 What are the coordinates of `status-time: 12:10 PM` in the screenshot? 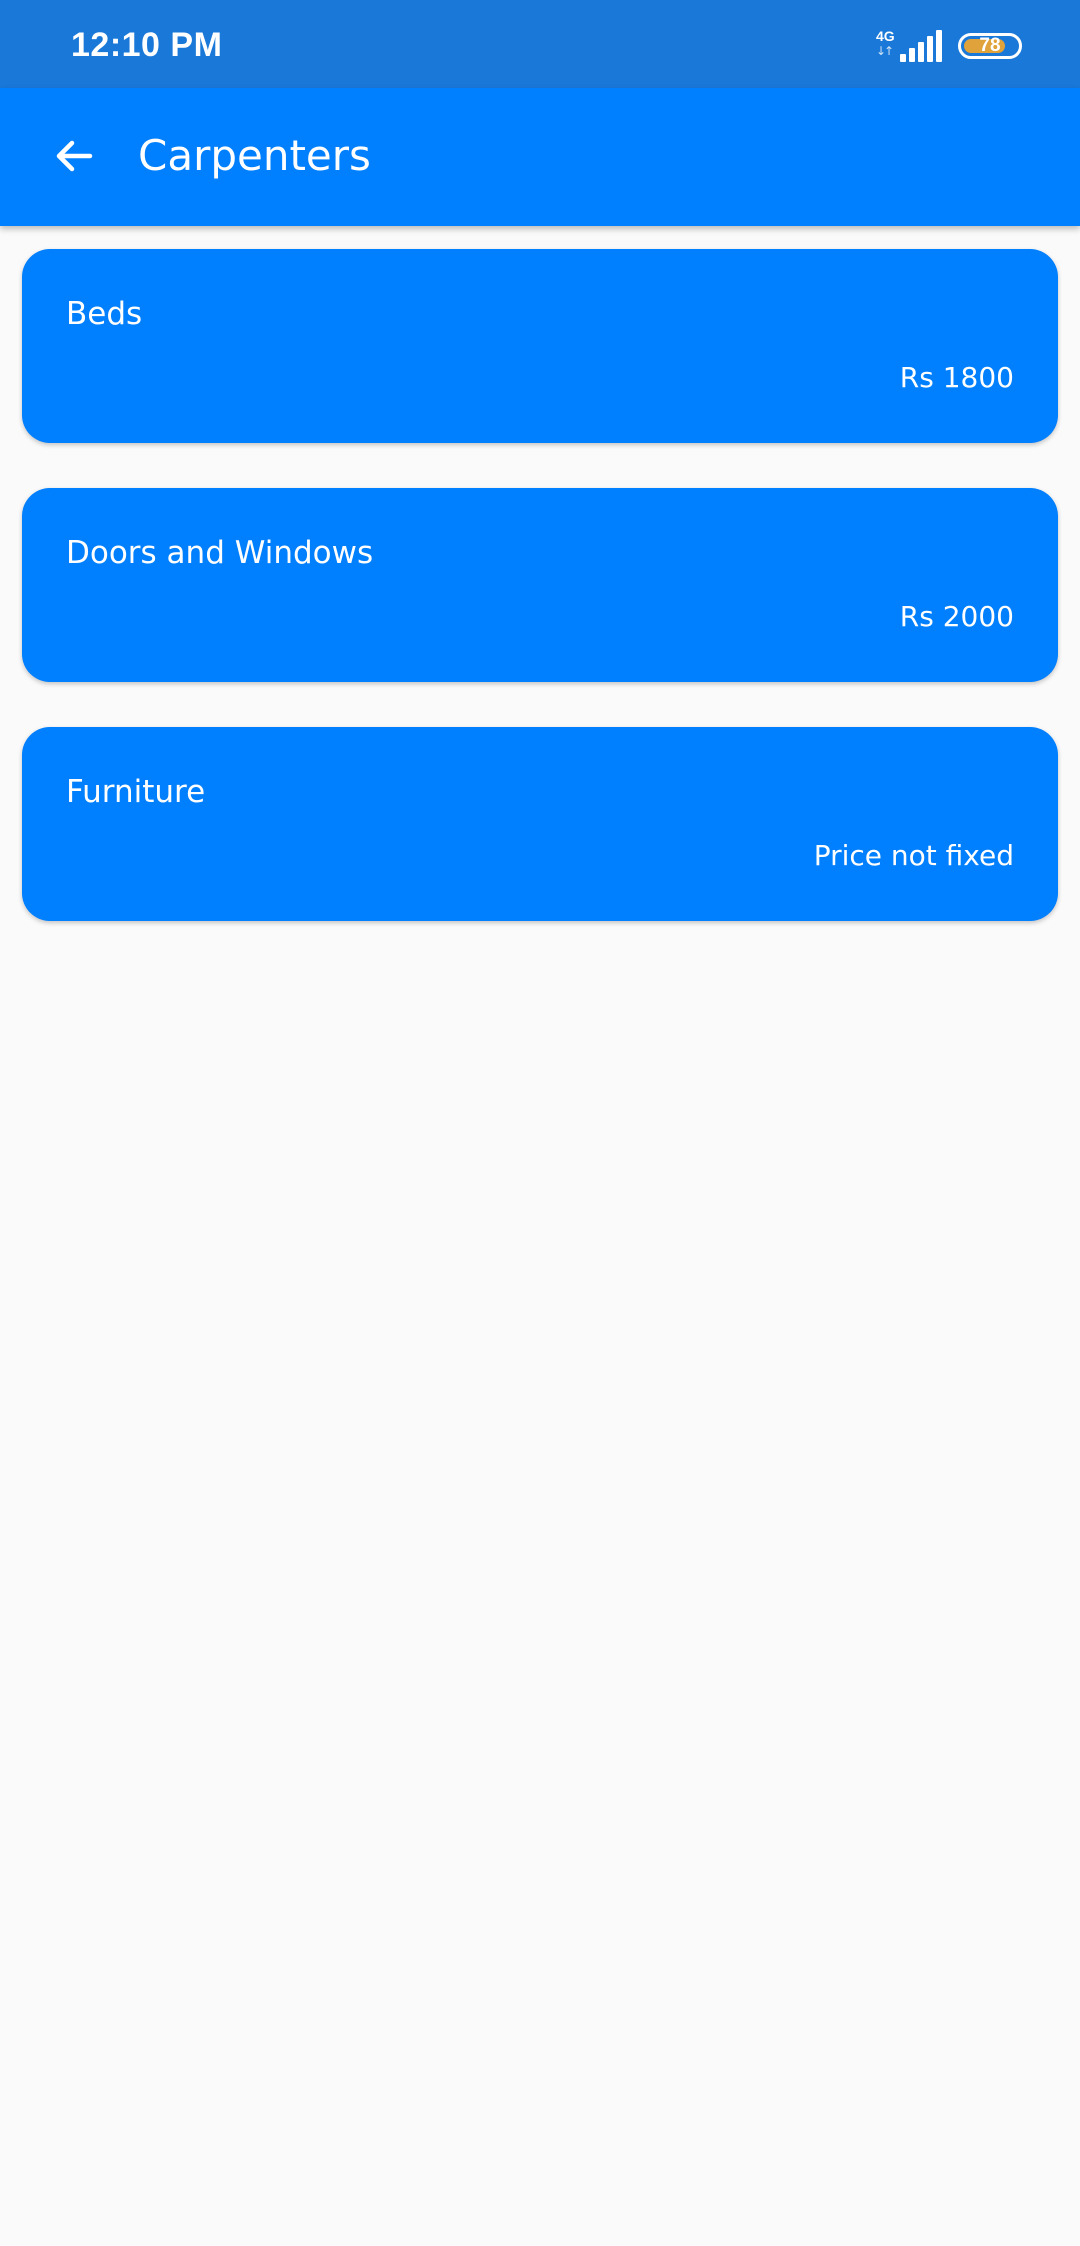 It's located at (147, 45).